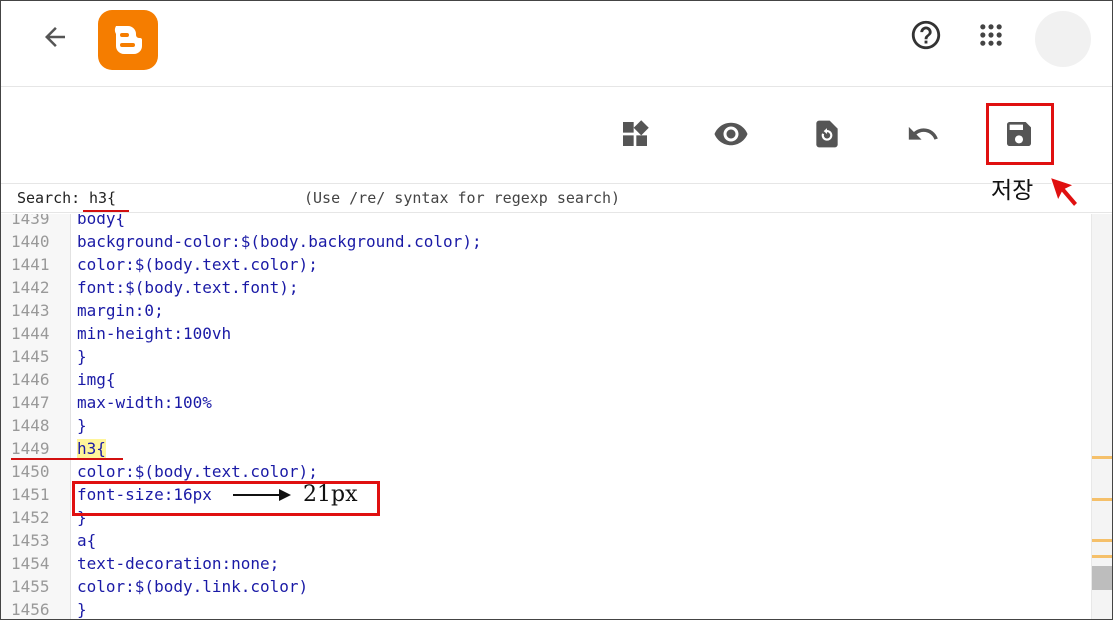  I want to click on code-text: max-width:100%, so click(144, 402).